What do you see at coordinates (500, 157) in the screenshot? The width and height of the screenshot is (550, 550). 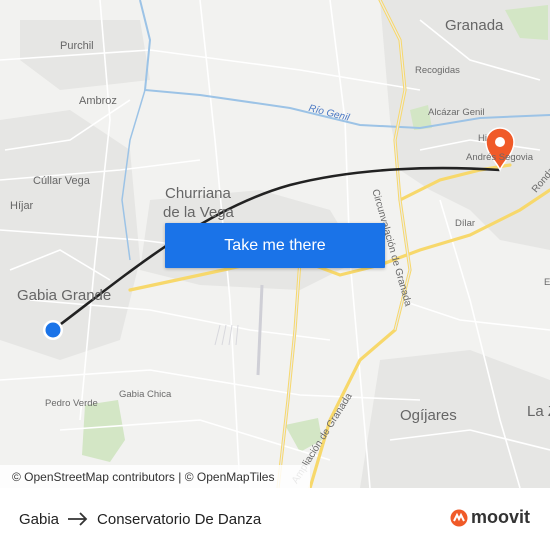 I see `place-label-andres-segovia: Andrés Segovia` at bounding box center [500, 157].